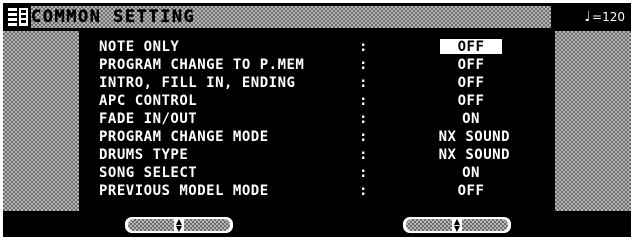 The width and height of the screenshot is (634, 240). Describe the element at coordinates (148, 173) in the screenshot. I see `setting-label: SONG SELECT` at that location.